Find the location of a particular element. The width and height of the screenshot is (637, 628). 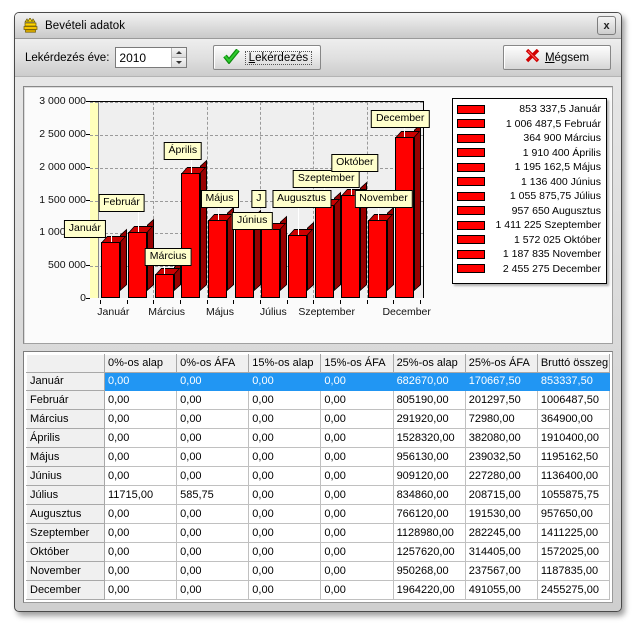

table-cell: 237567,00 is located at coordinates (501, 571).